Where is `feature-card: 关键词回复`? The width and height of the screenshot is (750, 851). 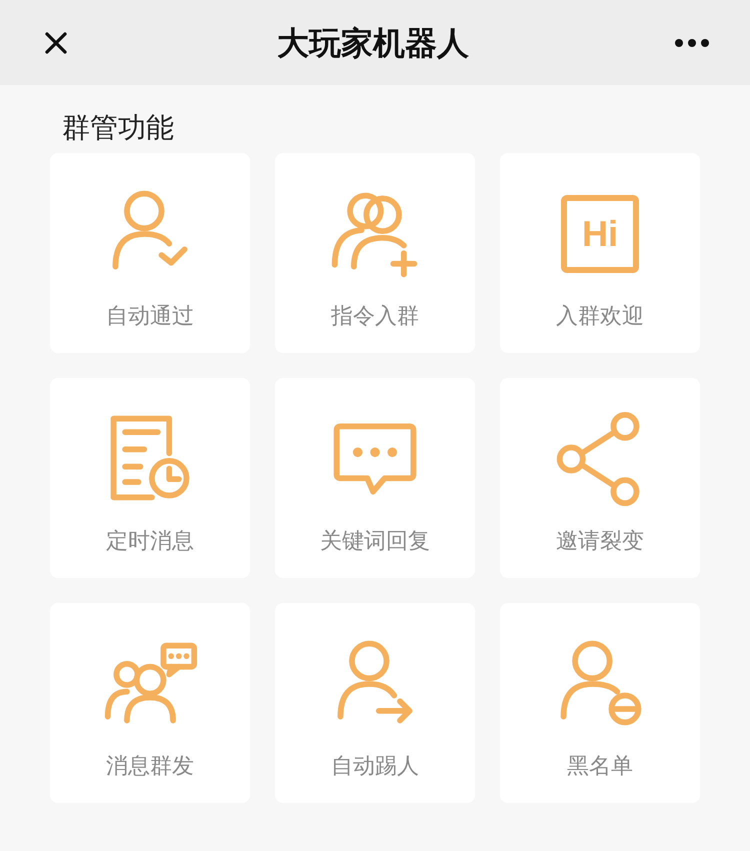
feature-card: 关键词回复 is located at coordinates (375, 478).